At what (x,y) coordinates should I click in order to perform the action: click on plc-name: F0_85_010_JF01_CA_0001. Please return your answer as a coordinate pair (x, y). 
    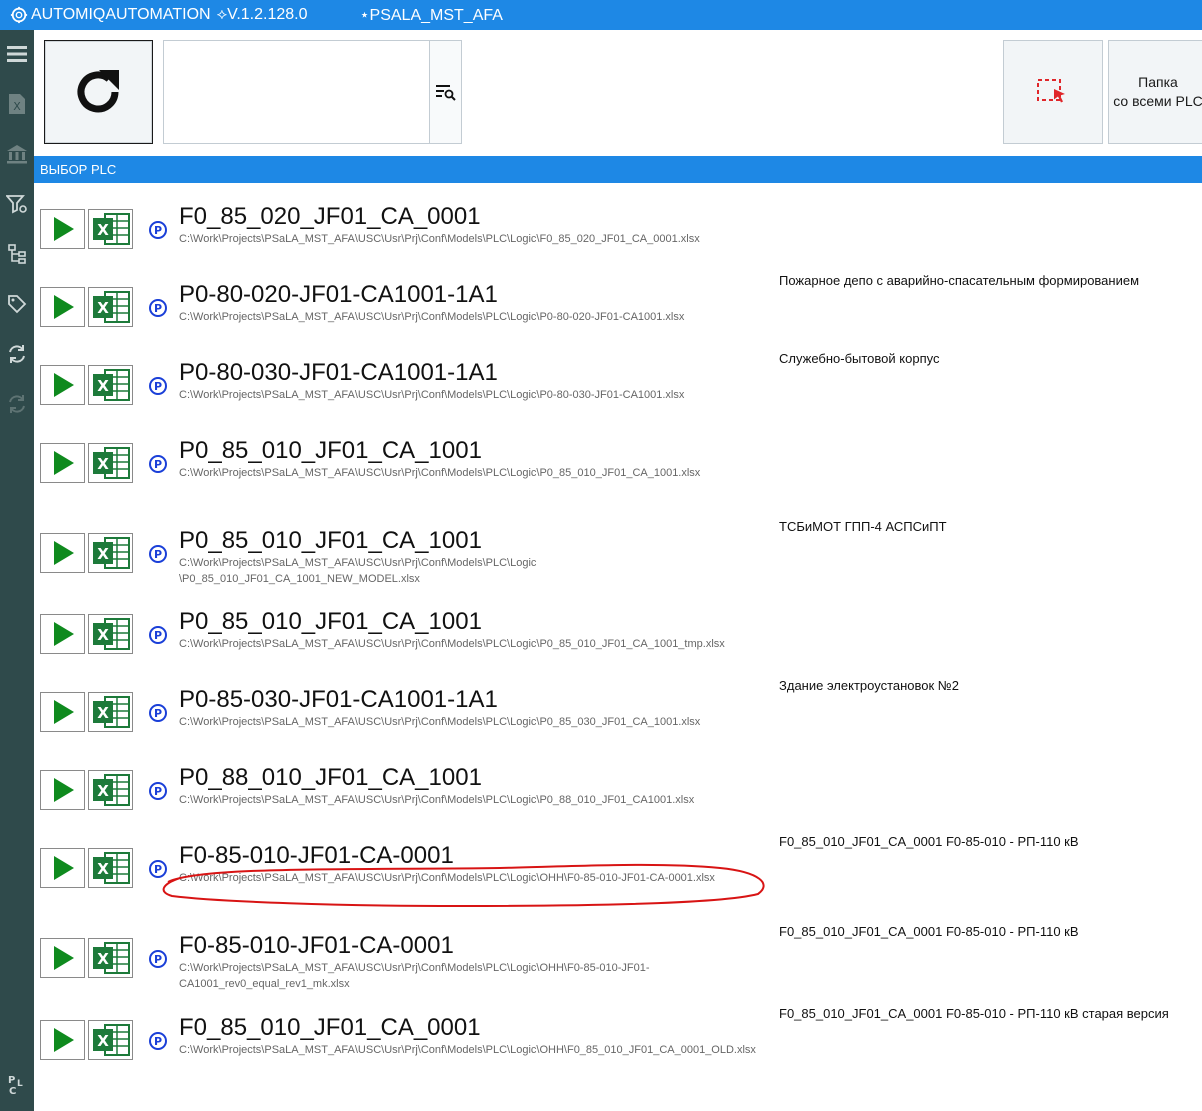
    Looking at the image, I should click on (330, 1028).